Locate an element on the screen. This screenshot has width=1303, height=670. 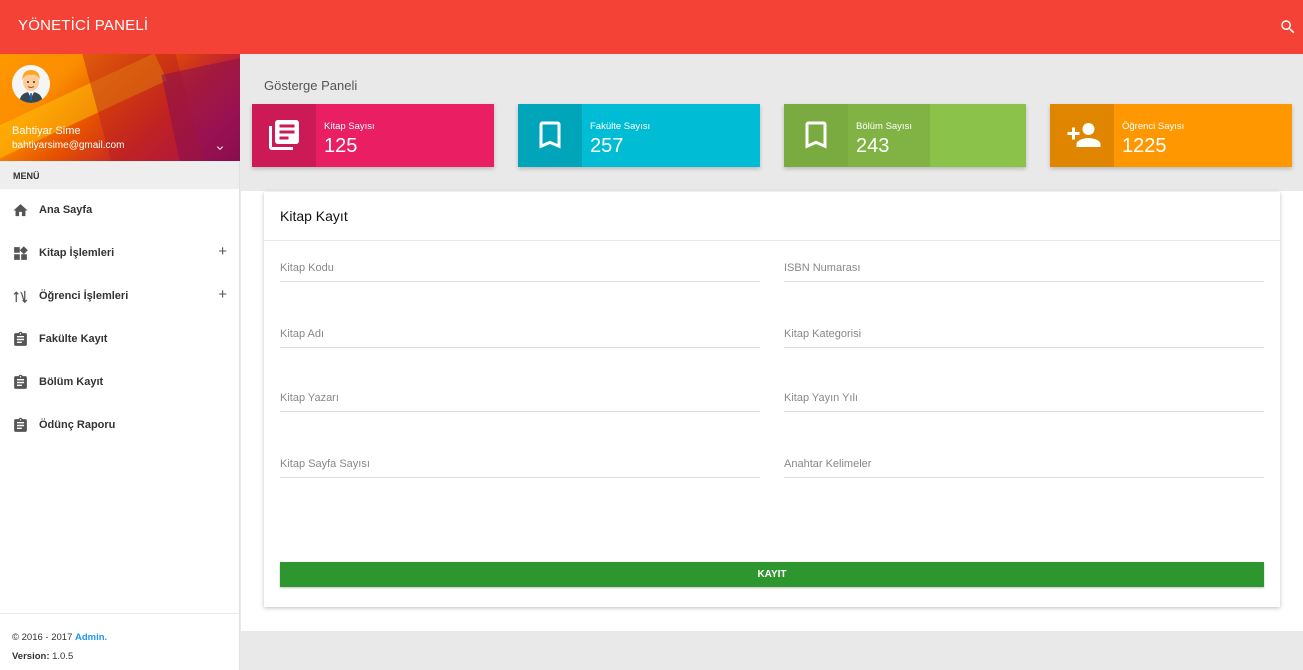
kitap-kodu-field is located at coordinates (520, 269).